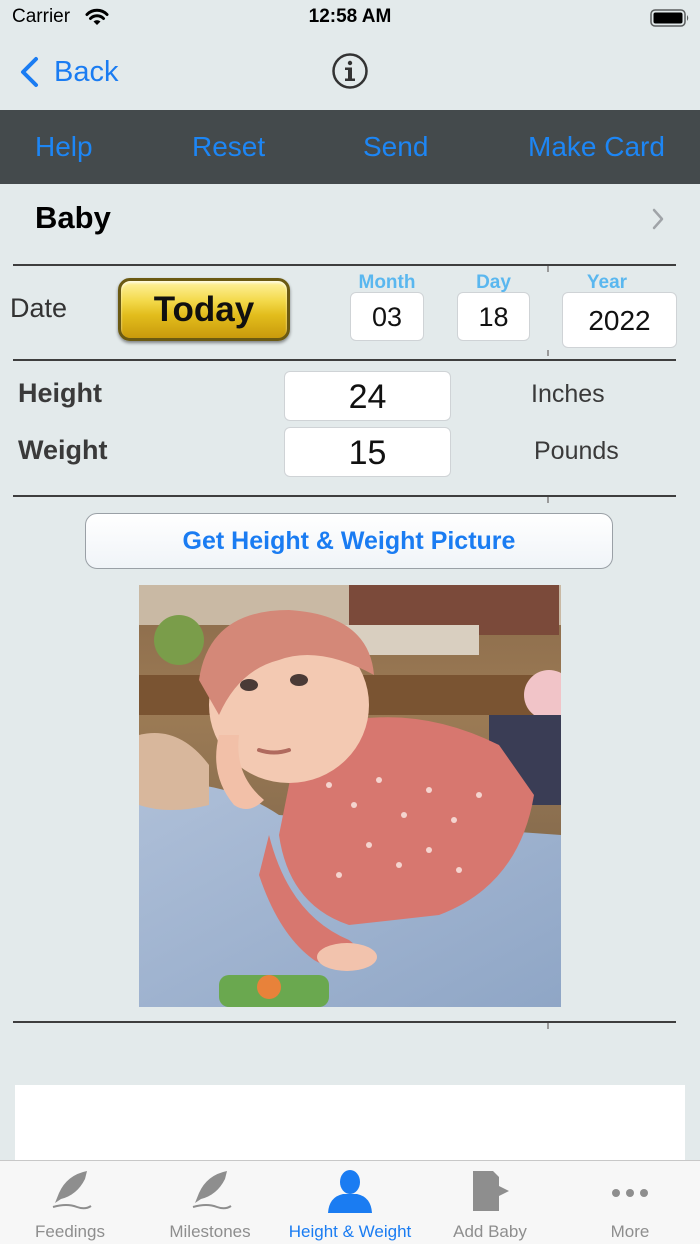 The height and width of the screenshot is (1244, 700). What do you see at coordinates (29, 72) in the screenshot?
I see `chevron-left-icon` at bounding box center [29, 72].